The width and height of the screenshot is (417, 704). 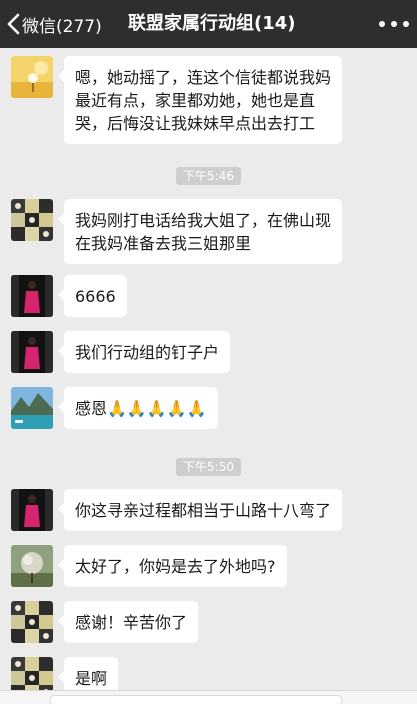 I want to click on message-line: 太好了，你妈是去了外地吗?, so click(x=175, y=566).